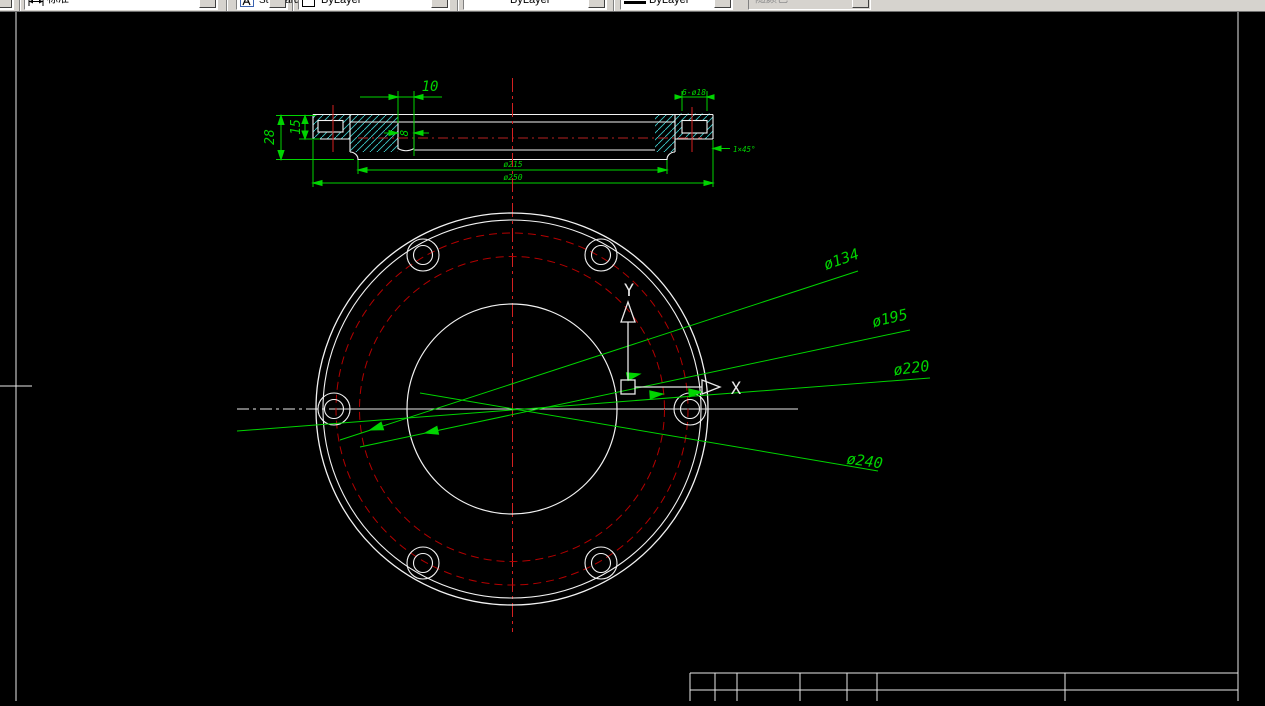  I want to click on dia-bore-label: ø134, so click(841, 259).